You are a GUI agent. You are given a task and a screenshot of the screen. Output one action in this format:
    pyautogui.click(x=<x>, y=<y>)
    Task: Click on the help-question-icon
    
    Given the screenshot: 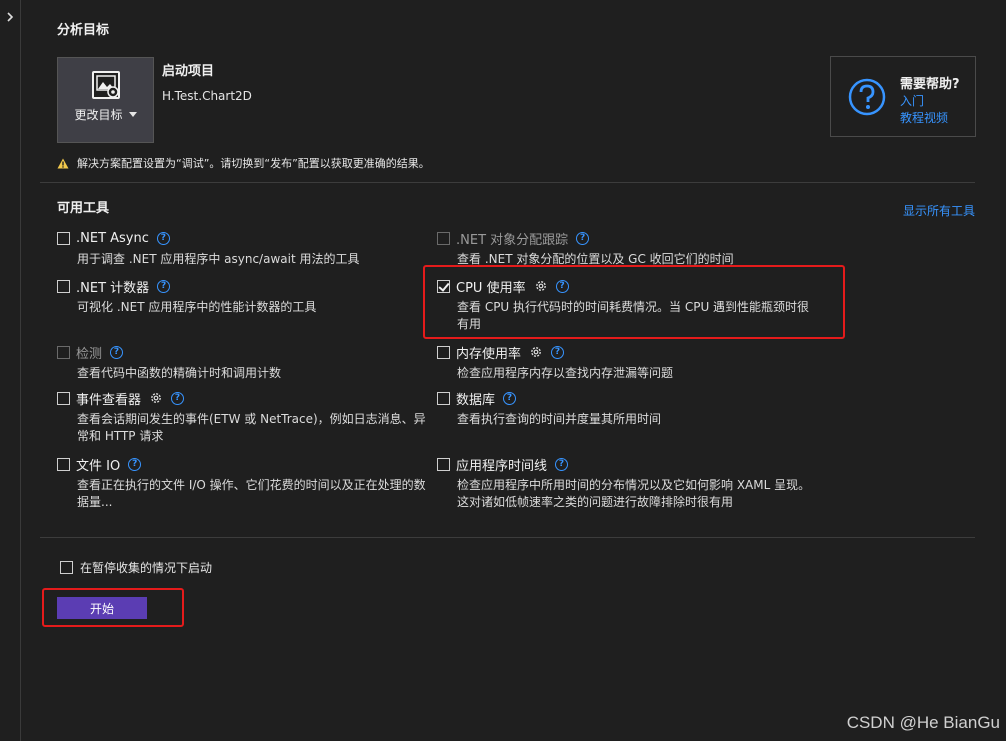 What is the action you would take?
    pyautogui.click(x=867, y=97)
    